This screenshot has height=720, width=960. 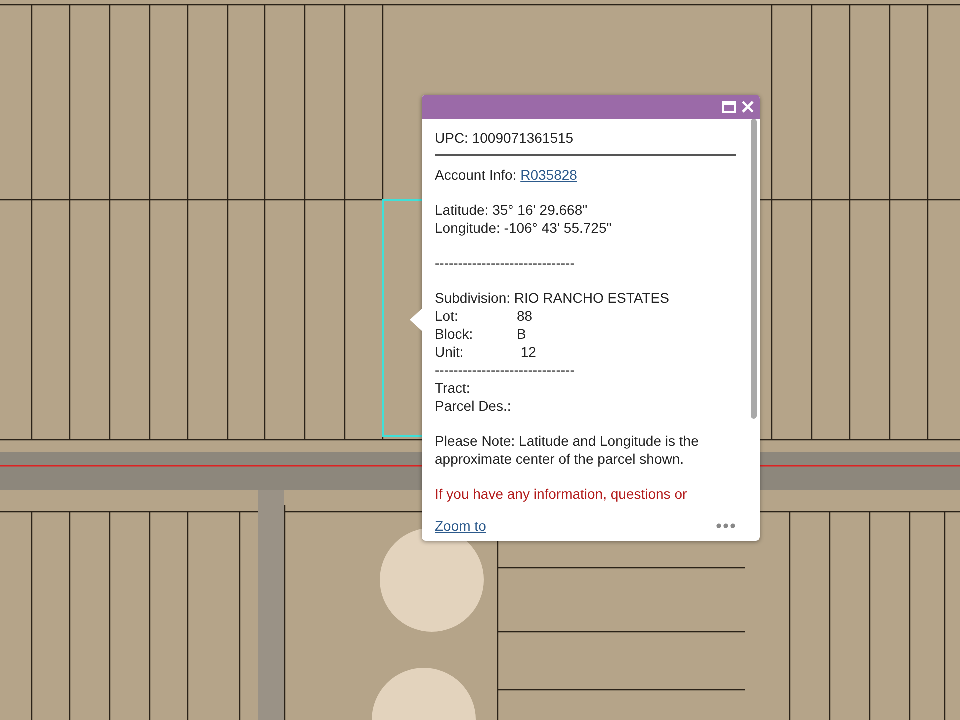 I want to click on close-icon, so click(x=748, y=107).